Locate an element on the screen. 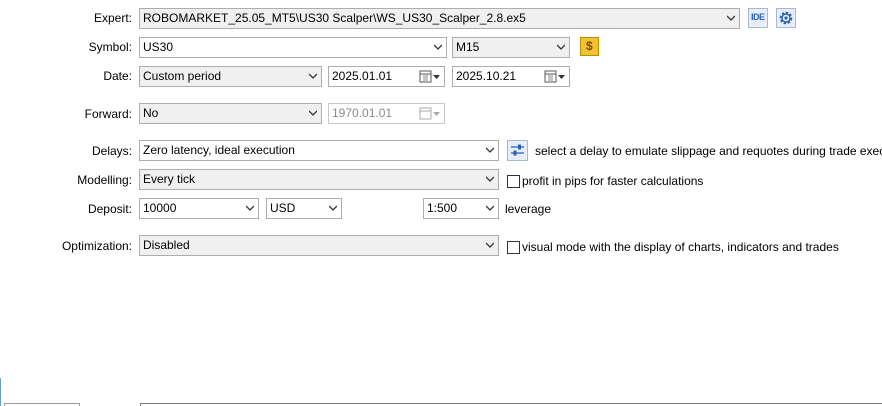 The width and height of the screenshot is (882, 406). forward-date-picker: 1970.01.01 is located at coordinates (386, 113).